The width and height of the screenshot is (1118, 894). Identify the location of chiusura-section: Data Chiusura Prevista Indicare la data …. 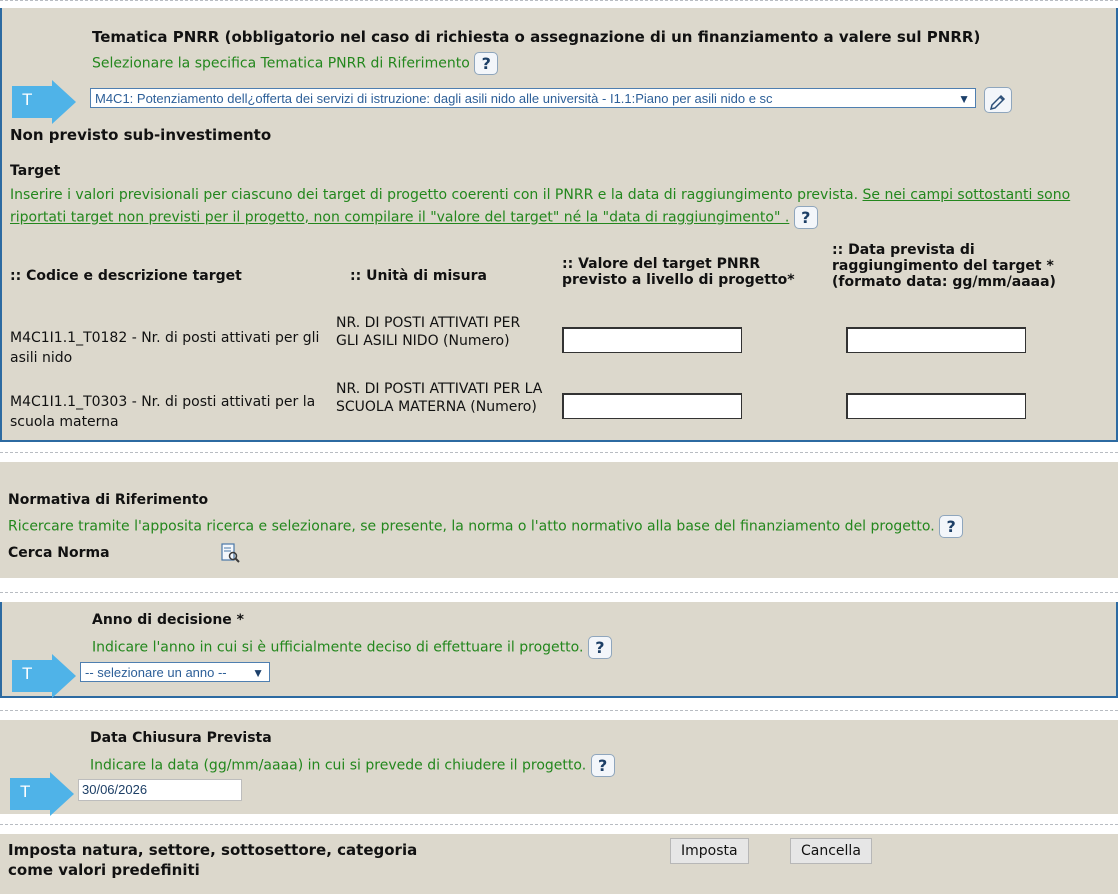
(559, 768).